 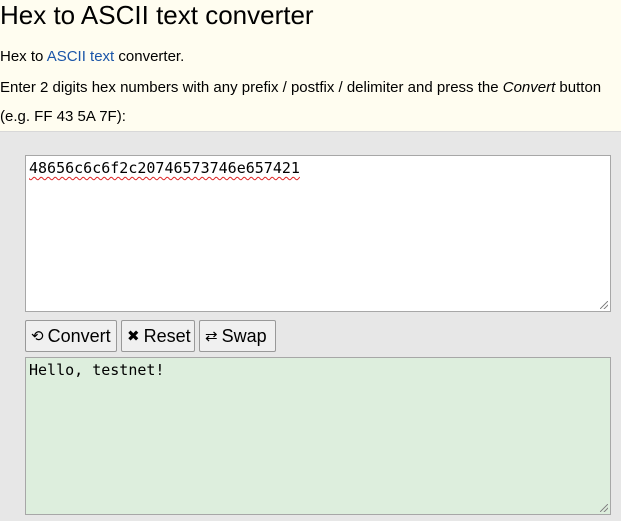 I want to click on swap-button-label: Swap, so click(x=244, y=335).